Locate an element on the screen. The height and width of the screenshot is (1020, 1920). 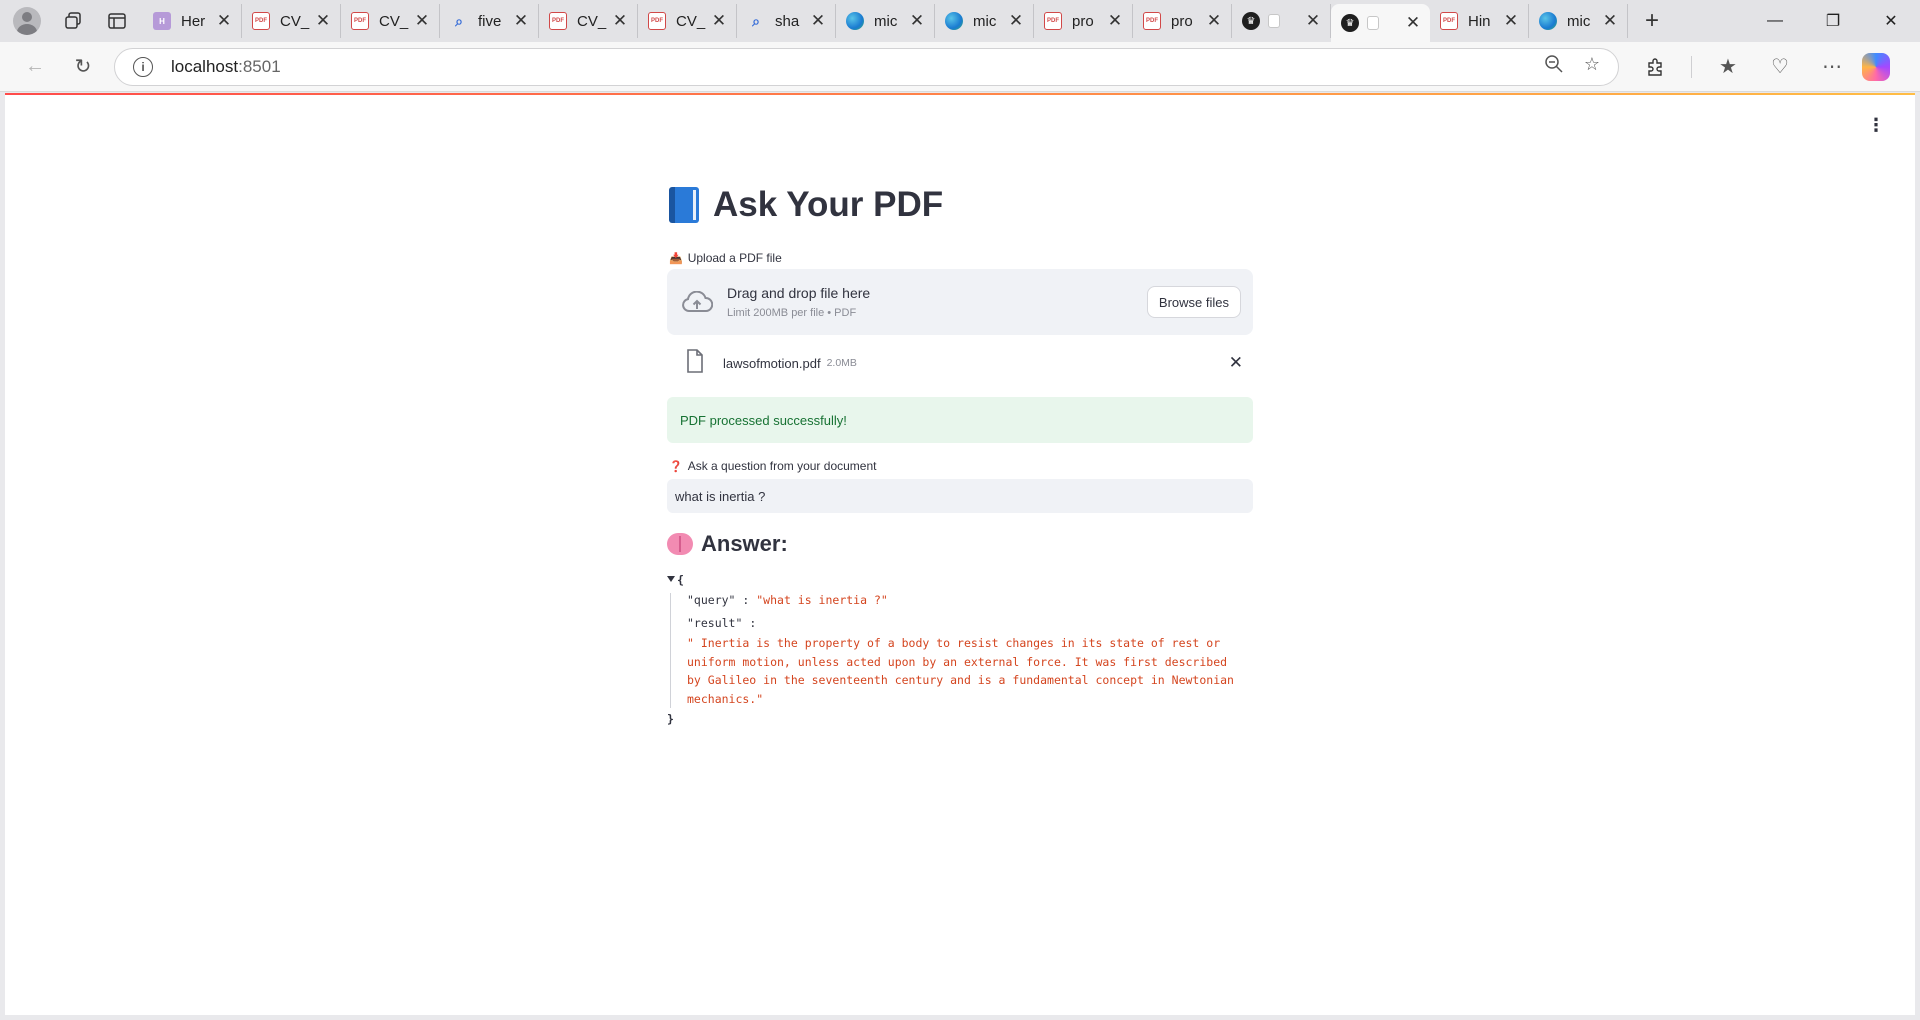
cloud-upload-icon is located at coordinates (697, 301).